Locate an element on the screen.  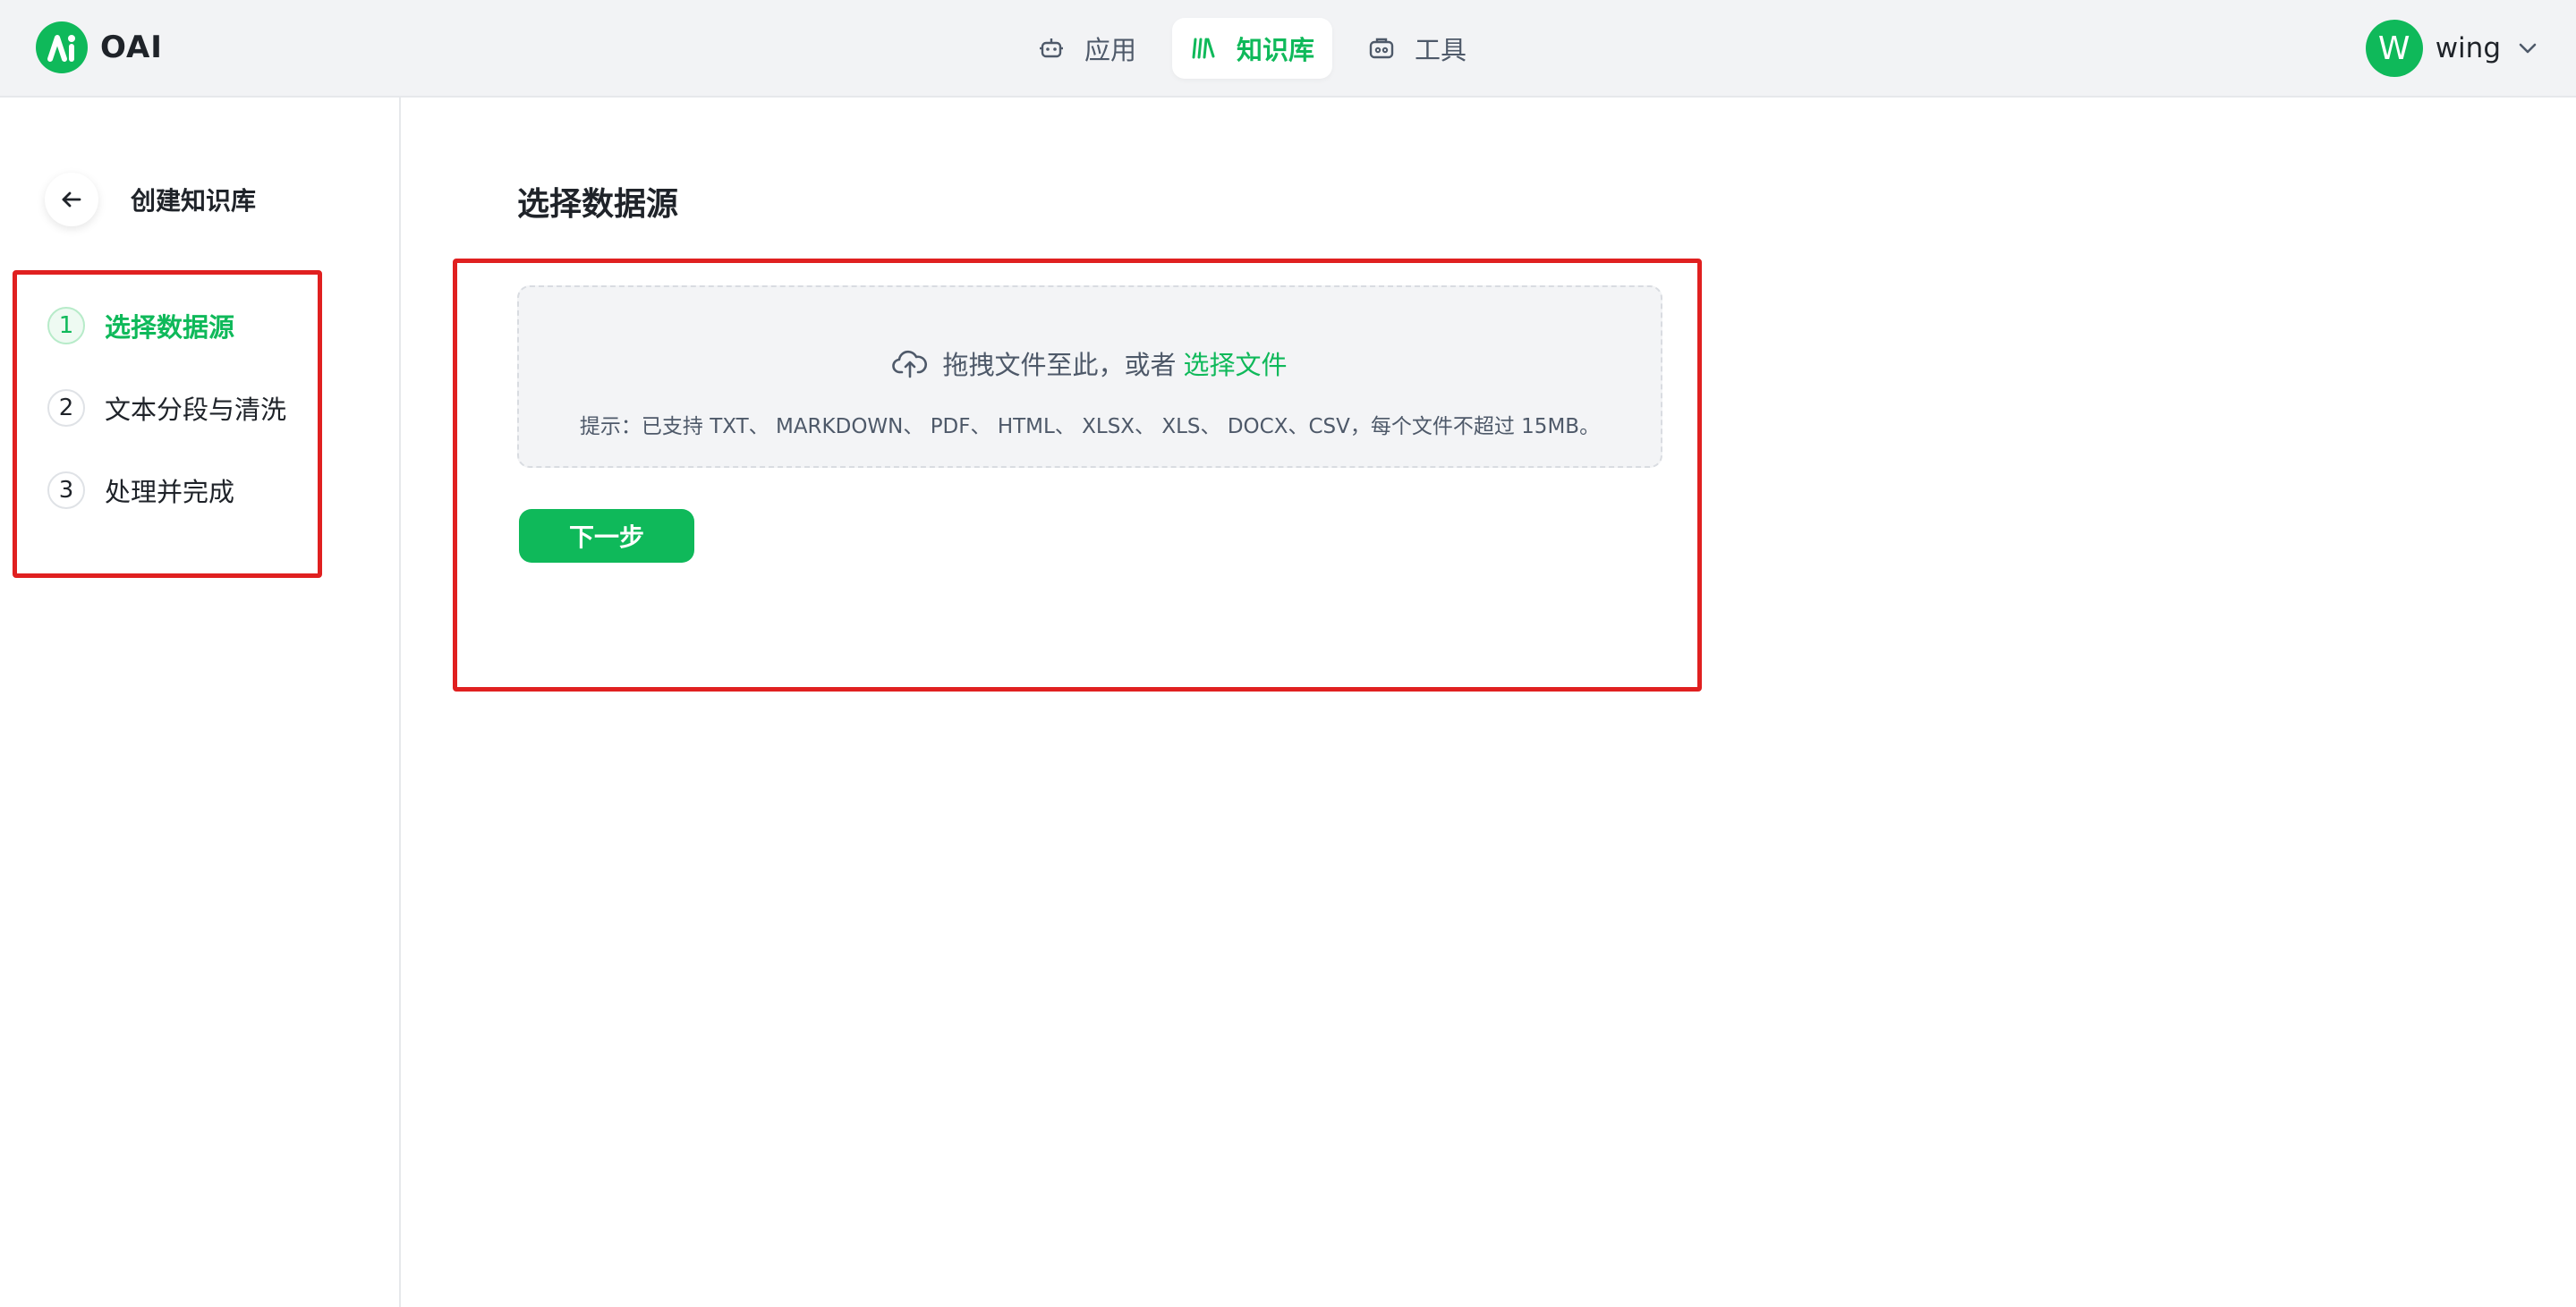
step-label: 选择数据源 is located at coordinates (170, 327).